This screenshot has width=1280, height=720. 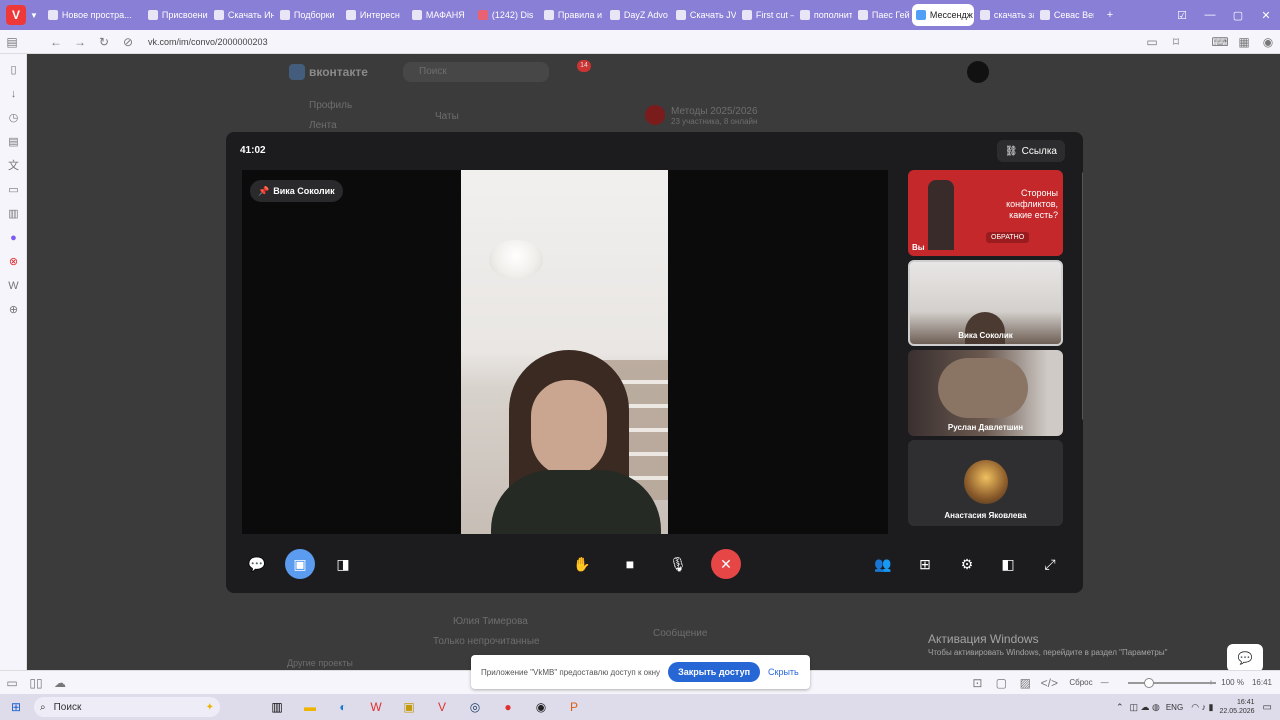 I want to click on participant-tile: Анастасия Яковлева, so click(x=985, y=483).